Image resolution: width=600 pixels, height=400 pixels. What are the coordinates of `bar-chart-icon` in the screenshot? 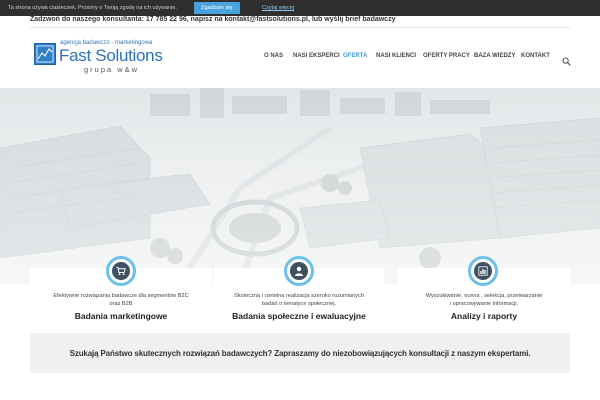 It's located at (483, 271).